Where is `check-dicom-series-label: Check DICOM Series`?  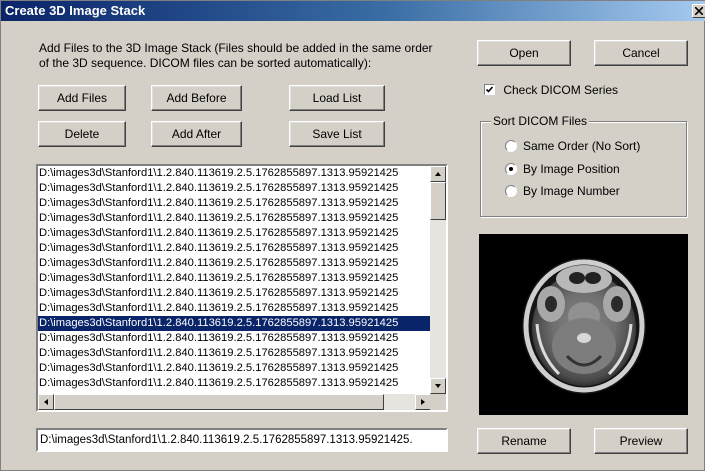 check-dicom-series-label: Check DICOM Series is located at coordinates (561, 90).